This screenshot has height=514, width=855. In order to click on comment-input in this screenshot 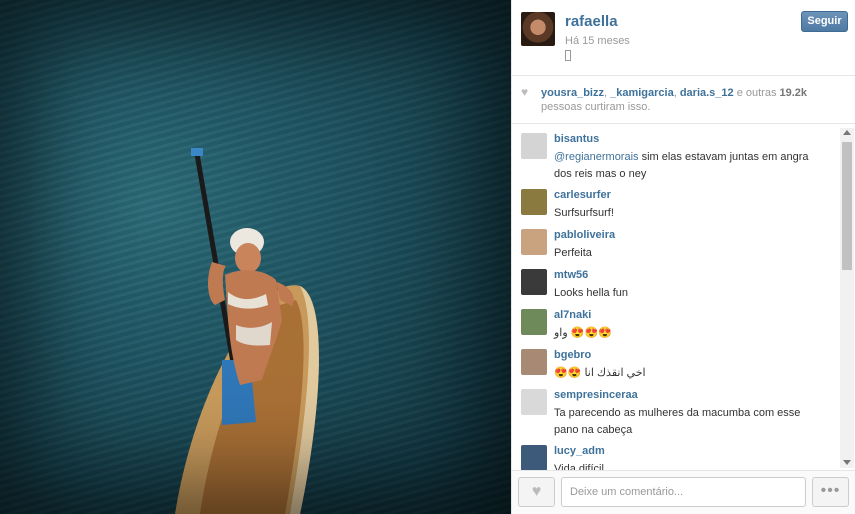, I will do `click(683, 492)`.